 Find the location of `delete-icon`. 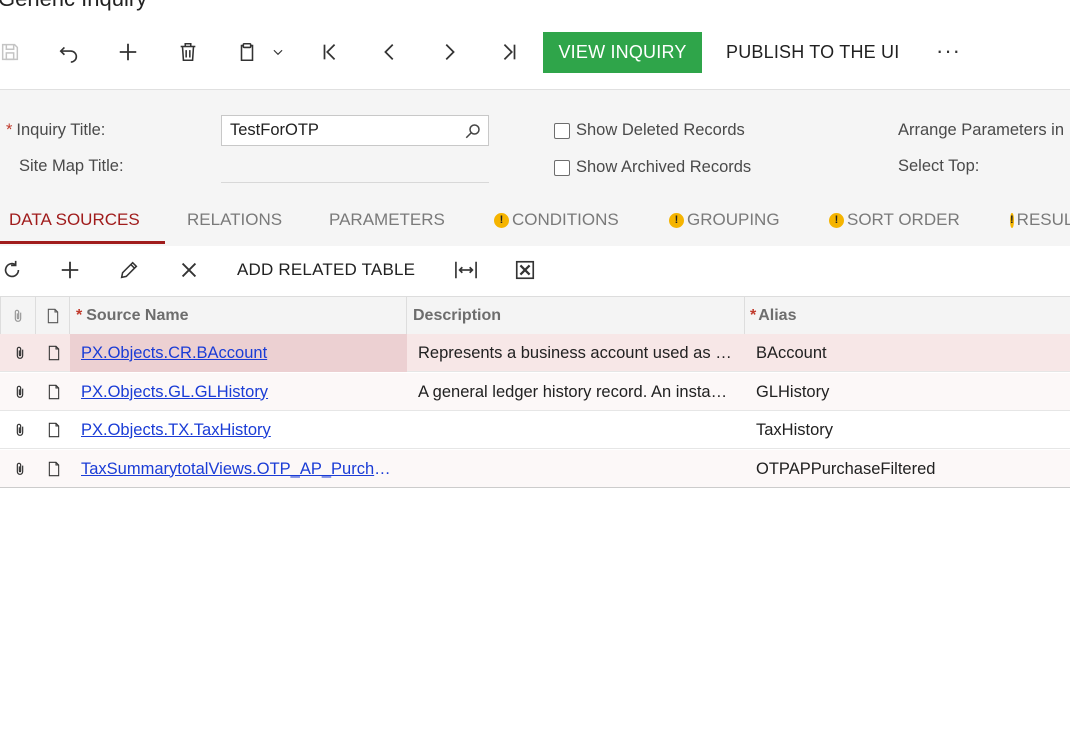

delete-icon is located at coordinates (188, 52).